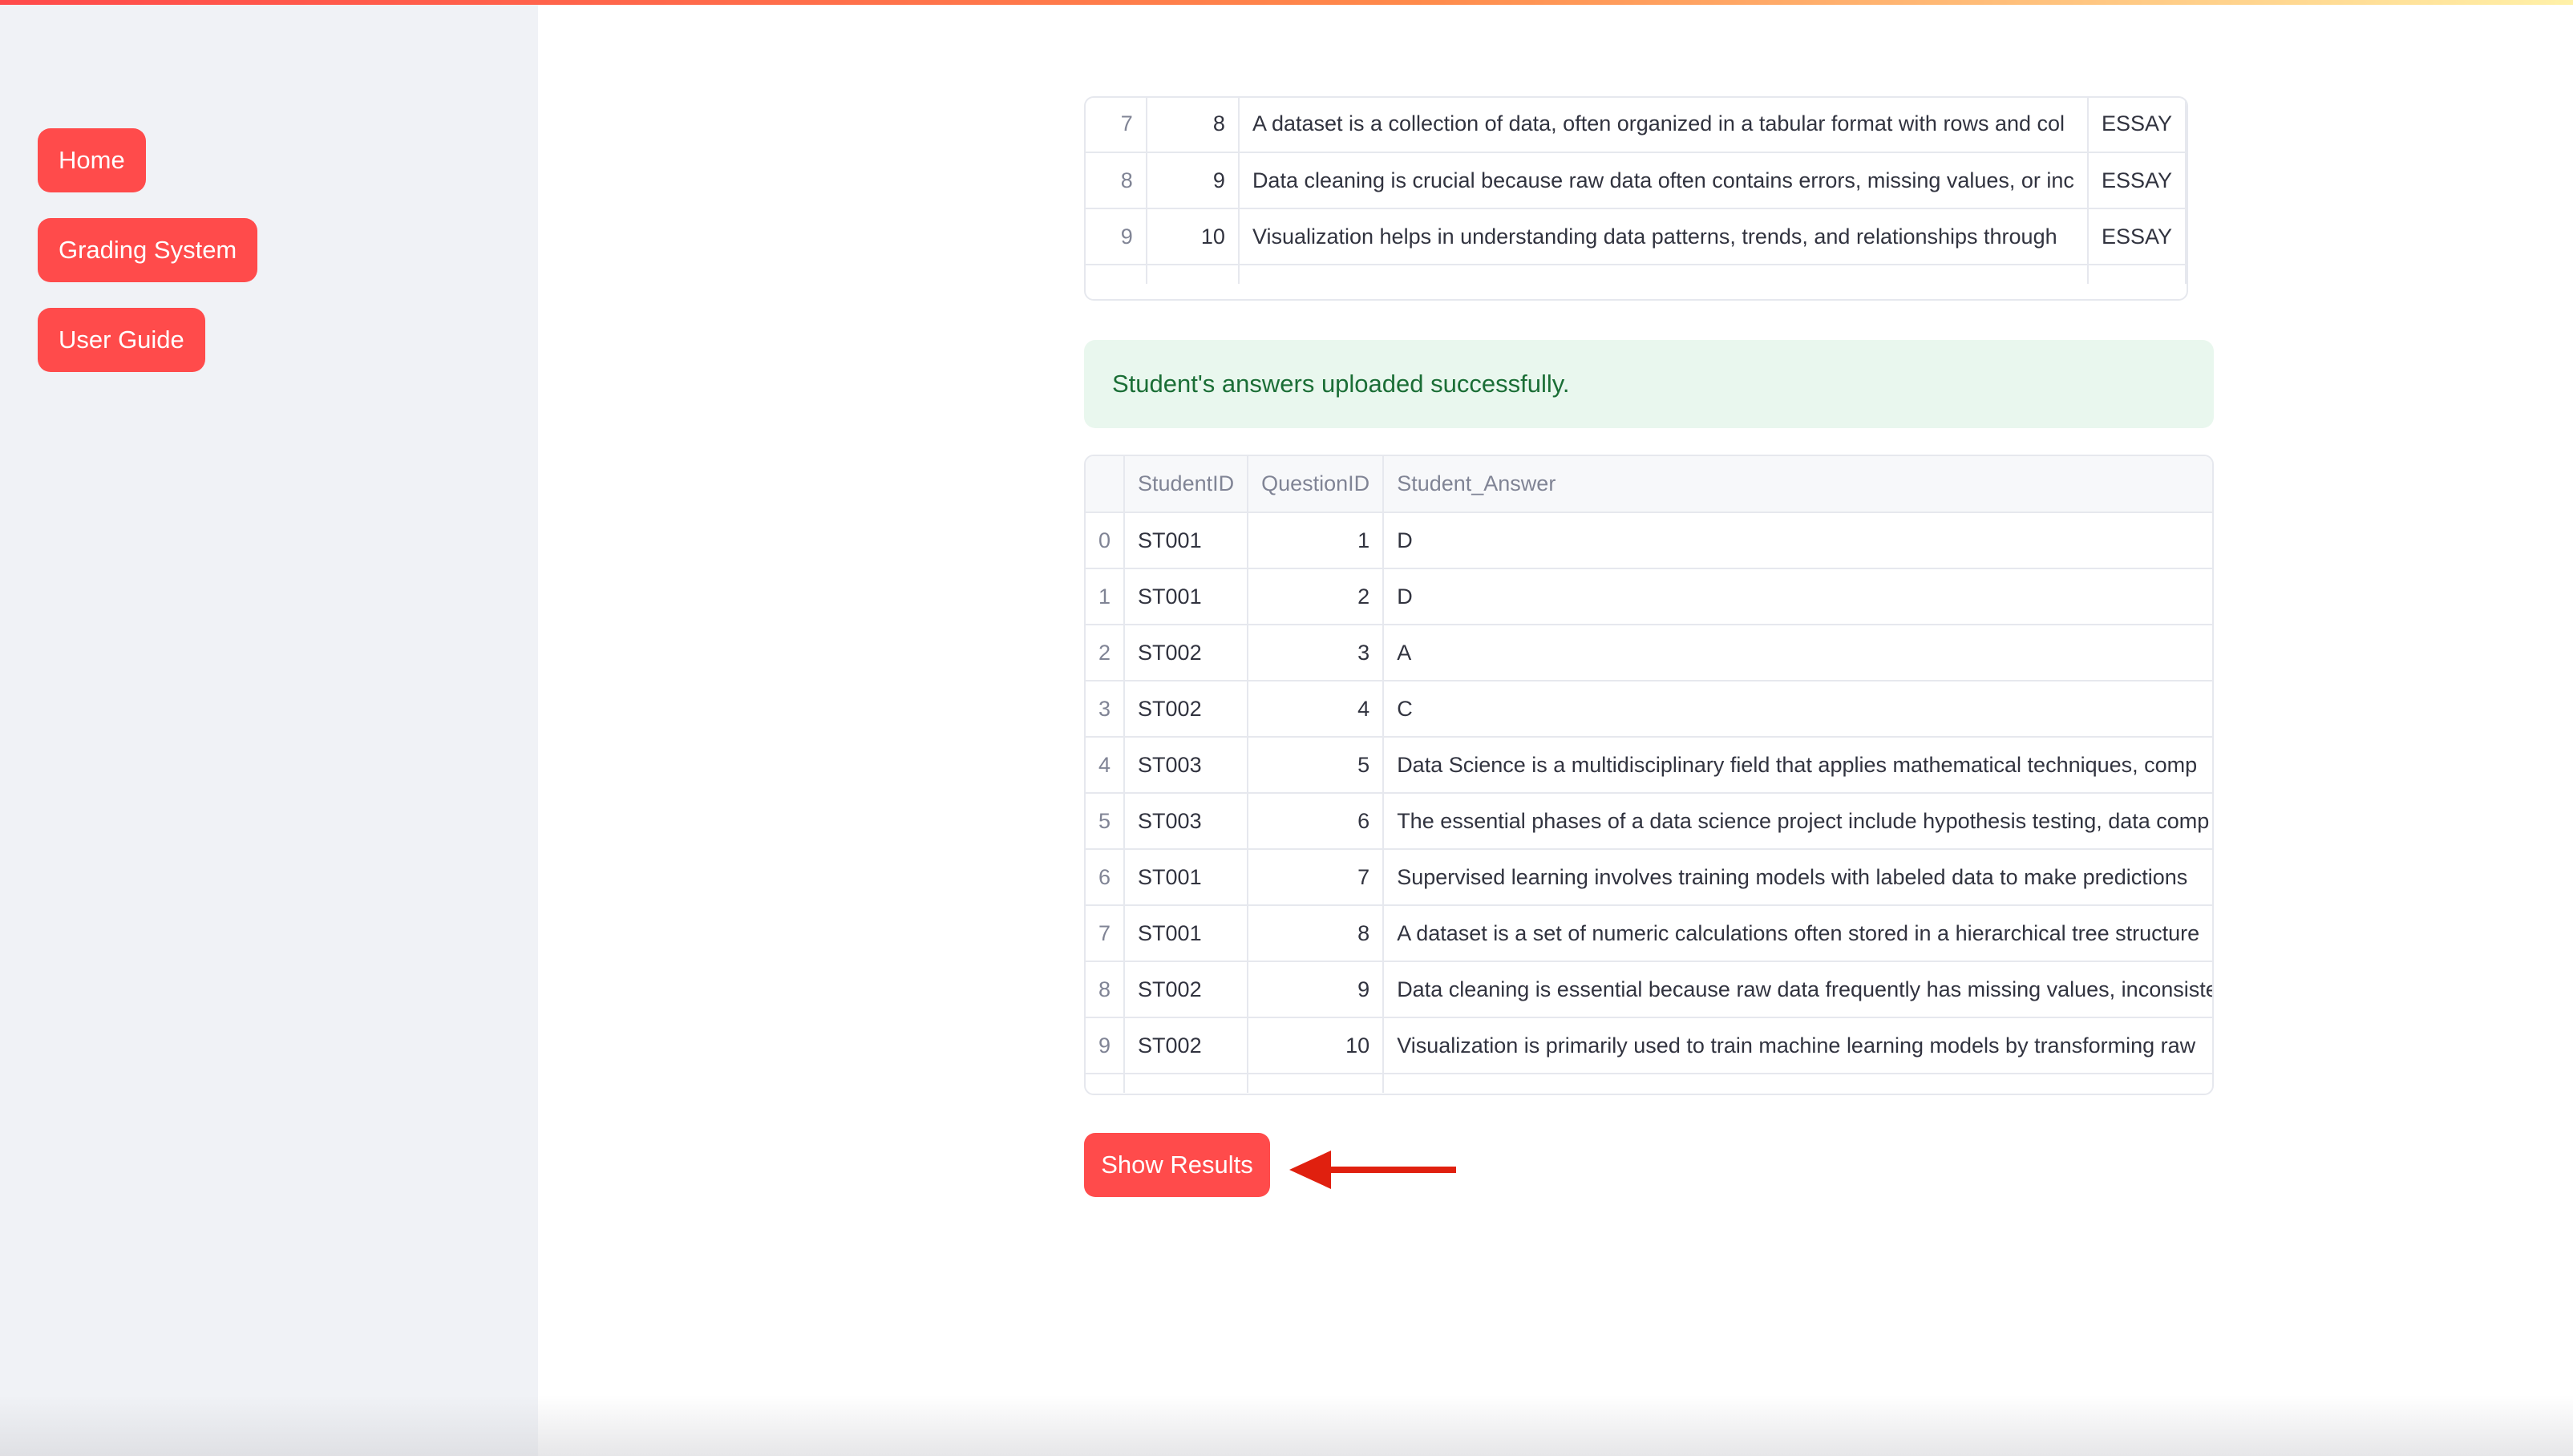 The height and width of the screenshot is (1456, 2573). What do you see at coordinates (1316, 878) in the screenshot?
I see `question-id-cell: 7` at bounding box center [1316, 878].